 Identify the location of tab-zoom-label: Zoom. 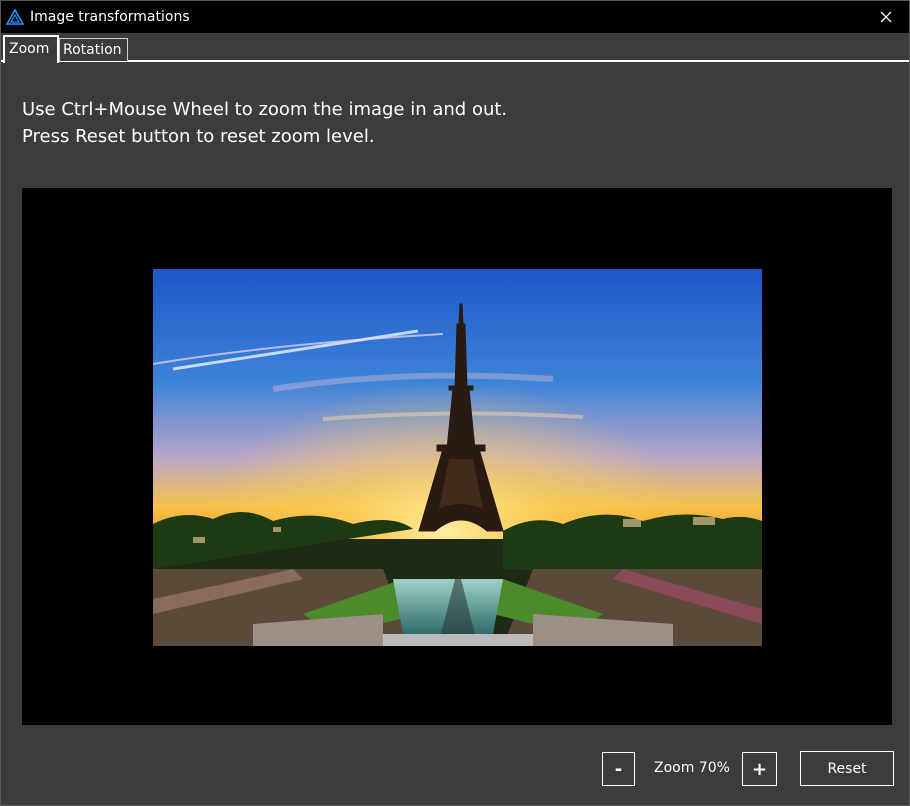
(29, 49).